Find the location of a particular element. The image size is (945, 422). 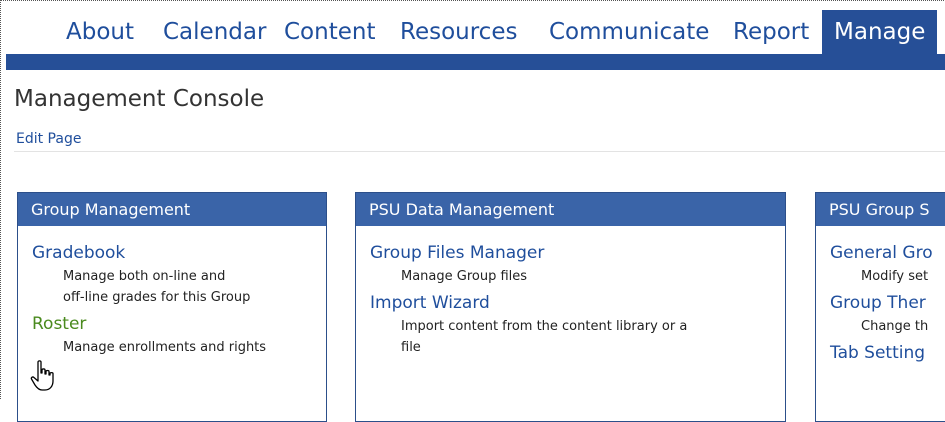

hand-pointer-icon is located at coordinates (42, 375).